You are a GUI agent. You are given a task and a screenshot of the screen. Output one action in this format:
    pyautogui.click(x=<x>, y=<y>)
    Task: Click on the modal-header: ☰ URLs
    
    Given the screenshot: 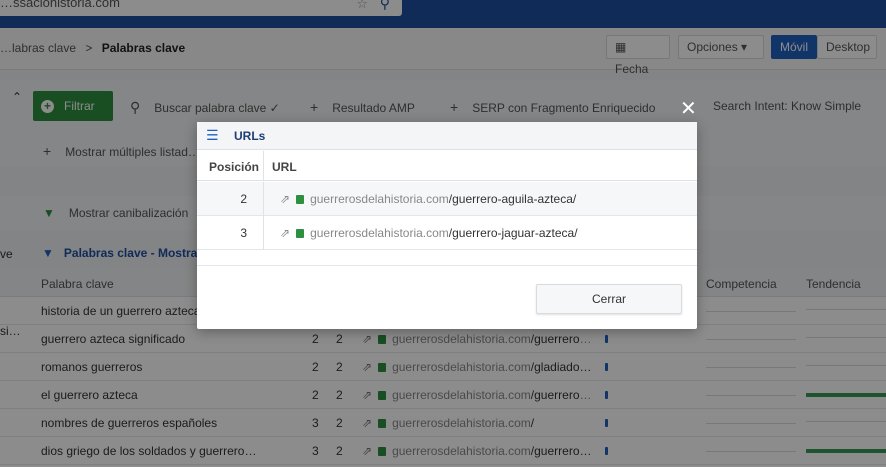 What is the action you would take?
    pyautogui.click(x=447, y=136)
    